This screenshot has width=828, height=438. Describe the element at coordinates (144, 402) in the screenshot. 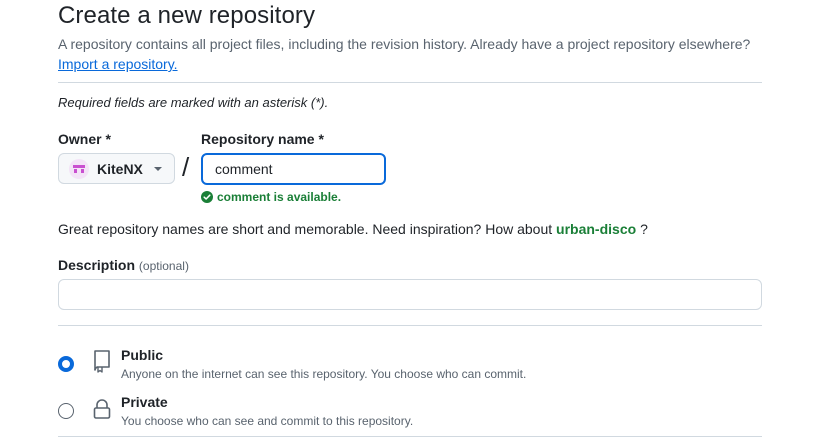

I see `private-option-title: Private` at that location.